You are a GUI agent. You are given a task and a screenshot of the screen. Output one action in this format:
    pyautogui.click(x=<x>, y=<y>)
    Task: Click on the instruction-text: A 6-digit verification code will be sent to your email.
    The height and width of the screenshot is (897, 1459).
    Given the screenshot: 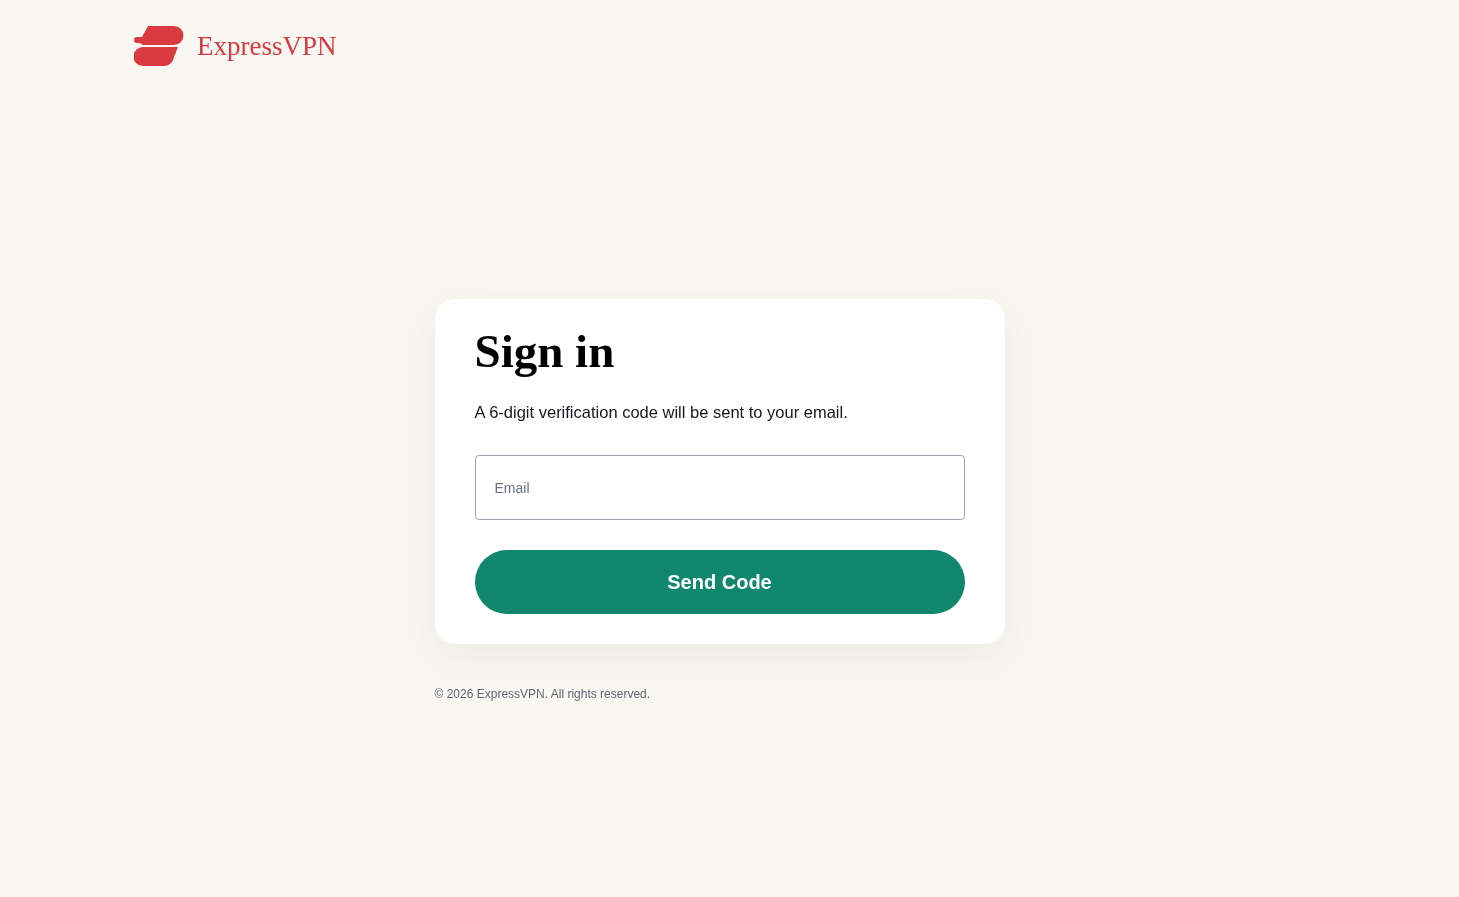 What is the action you would take?
    pyautogui.click(x=661, y=412)
    